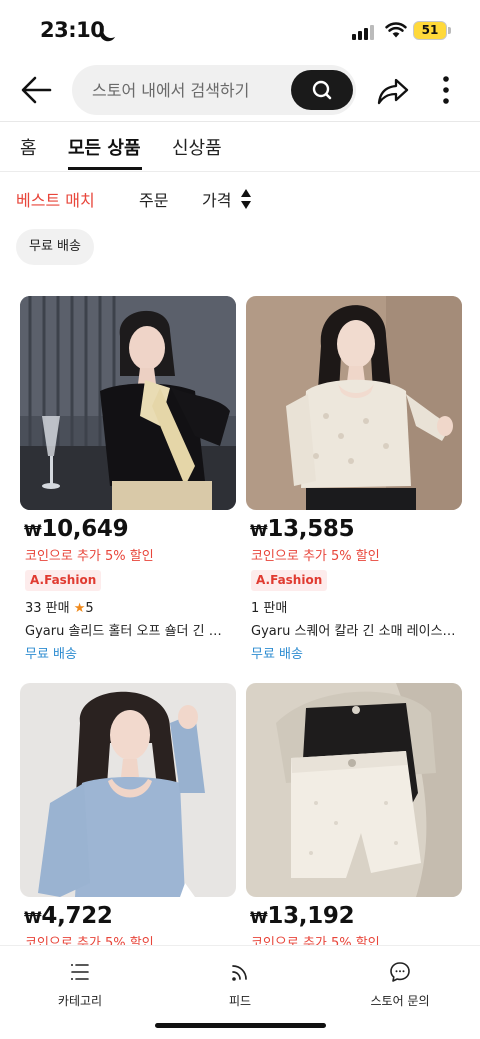 The width and height of the screenshot is (480, 1039). I want to click on product-price: ₩4,722, so click(68, 916).